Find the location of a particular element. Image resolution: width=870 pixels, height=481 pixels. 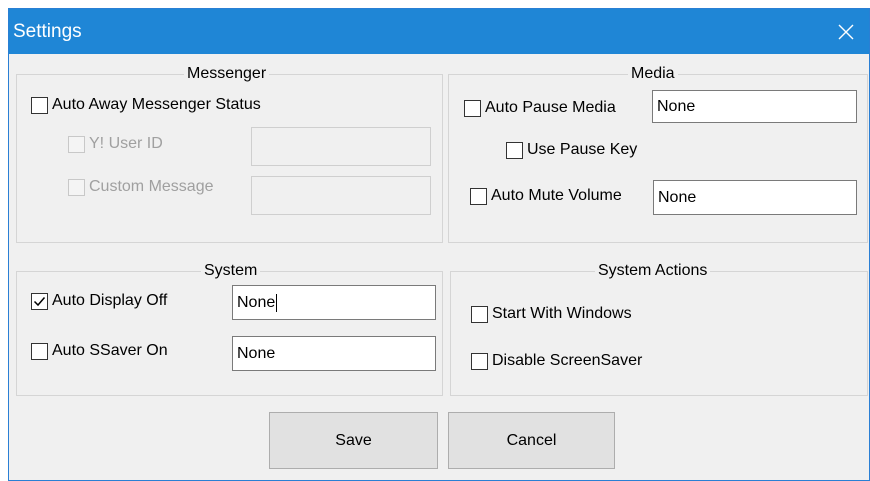

auto-pause-media-label: Auto Pause Media is located at coordinates (550, 107).